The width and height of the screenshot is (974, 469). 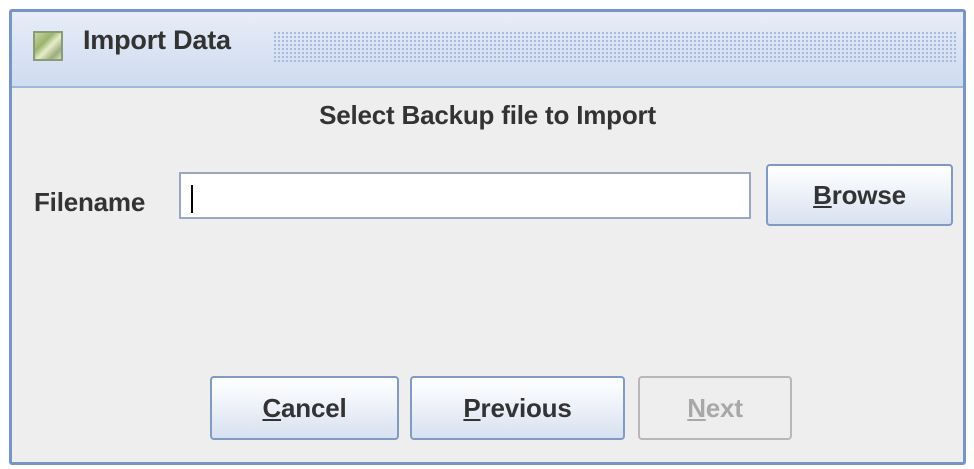 I want to click on cancel-mnemonic: C, so click(x=272, y=407).